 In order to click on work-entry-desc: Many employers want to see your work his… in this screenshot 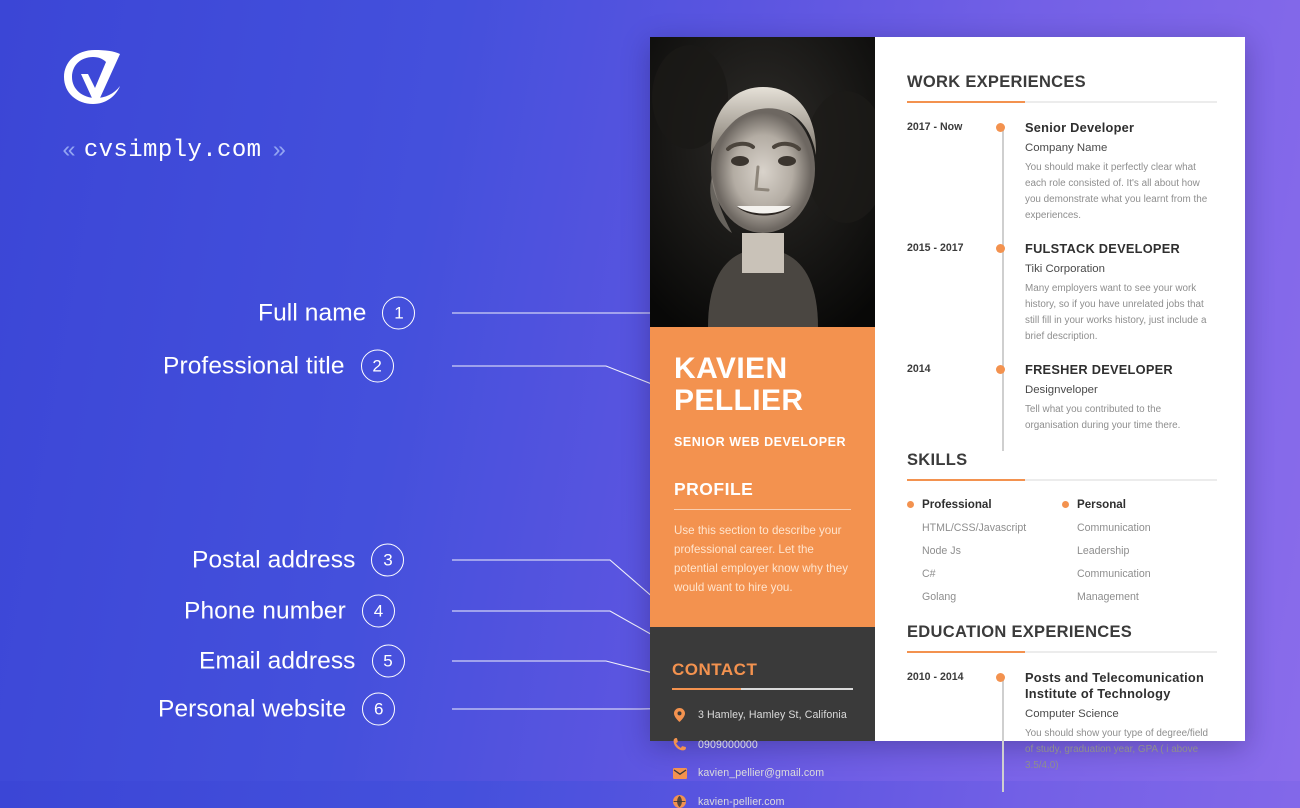, I will do `click(1116, 313)`.